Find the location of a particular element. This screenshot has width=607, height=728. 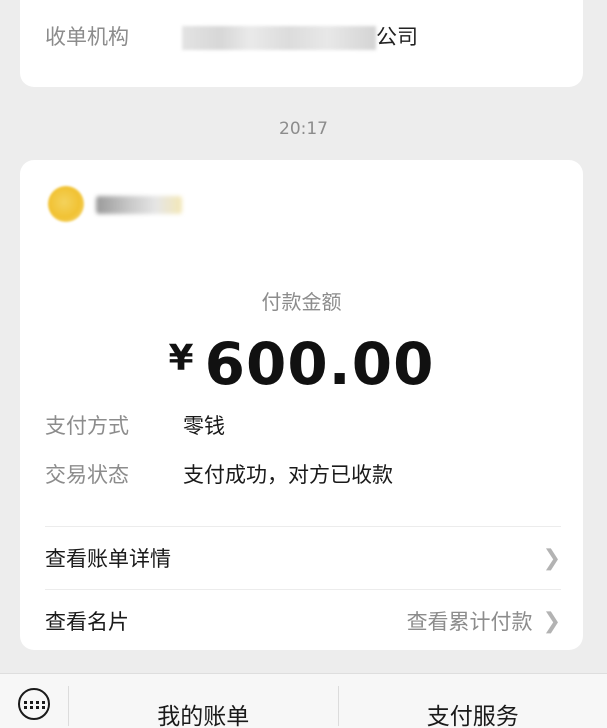

transaction-status-label: 交易状态 is located at coordinates (87, 475).